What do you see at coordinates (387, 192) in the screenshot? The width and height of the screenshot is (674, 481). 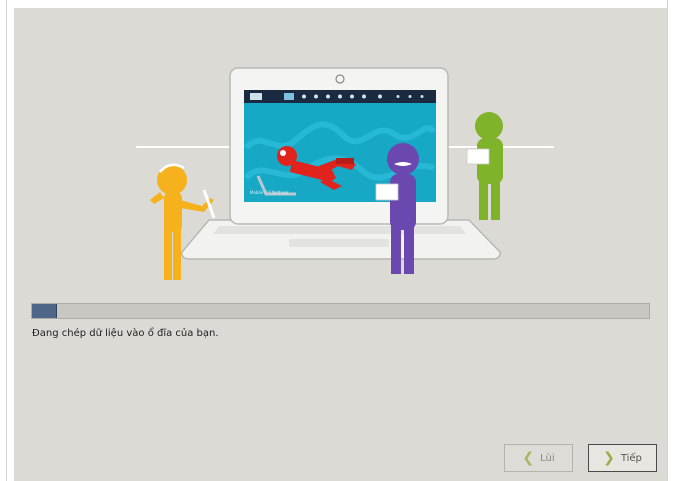 I see `figure-purple-tablet` at bounding box center [387, 192].